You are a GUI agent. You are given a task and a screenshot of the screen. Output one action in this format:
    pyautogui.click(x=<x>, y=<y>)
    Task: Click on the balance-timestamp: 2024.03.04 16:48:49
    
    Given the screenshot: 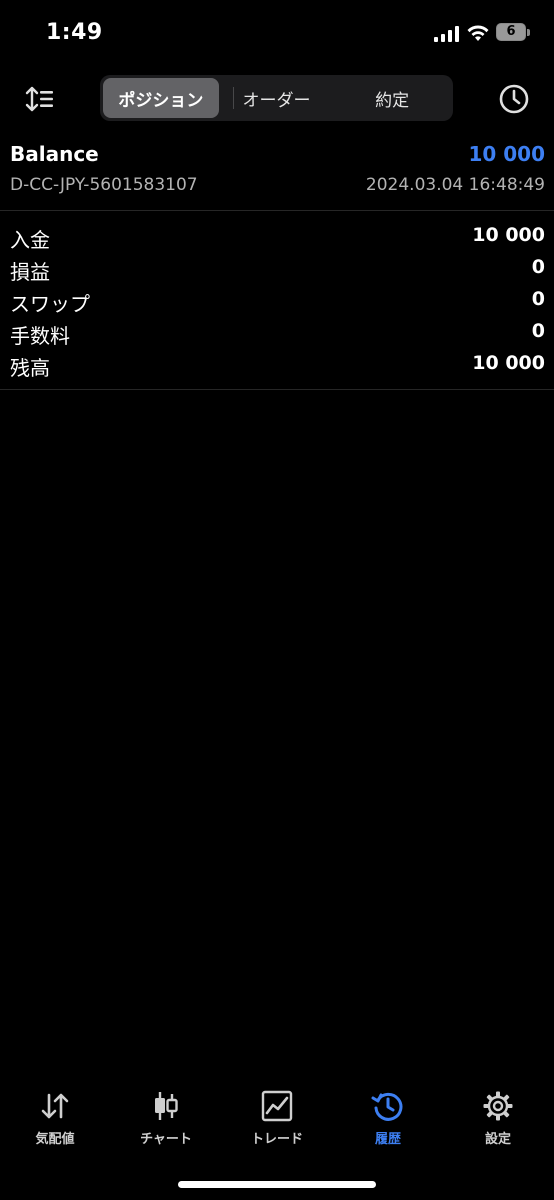 What is the action you would take?
    pyautogui.click(x=455, y=185)
    